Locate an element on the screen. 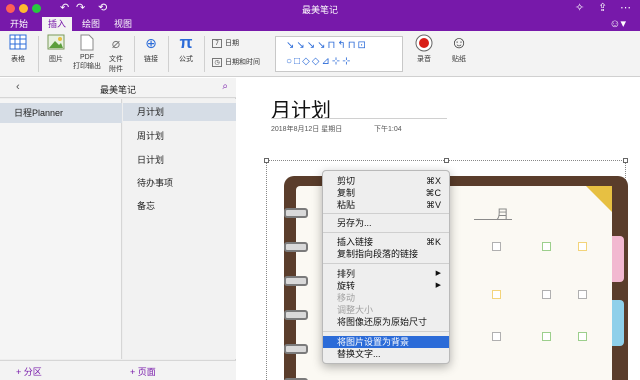 This screenshot has height=380, width=640. ribbon-tab-bar: 开始 插入 绘图 视图 ☺▾ is located at coordinates (320, 24).